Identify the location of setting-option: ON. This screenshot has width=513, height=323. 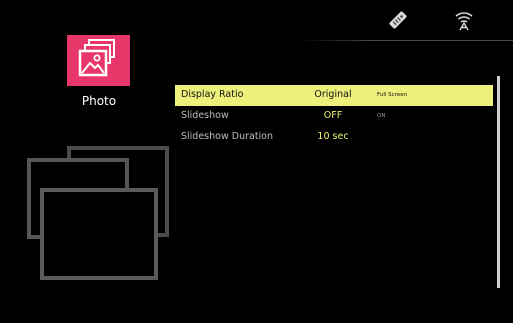
(381, 116).